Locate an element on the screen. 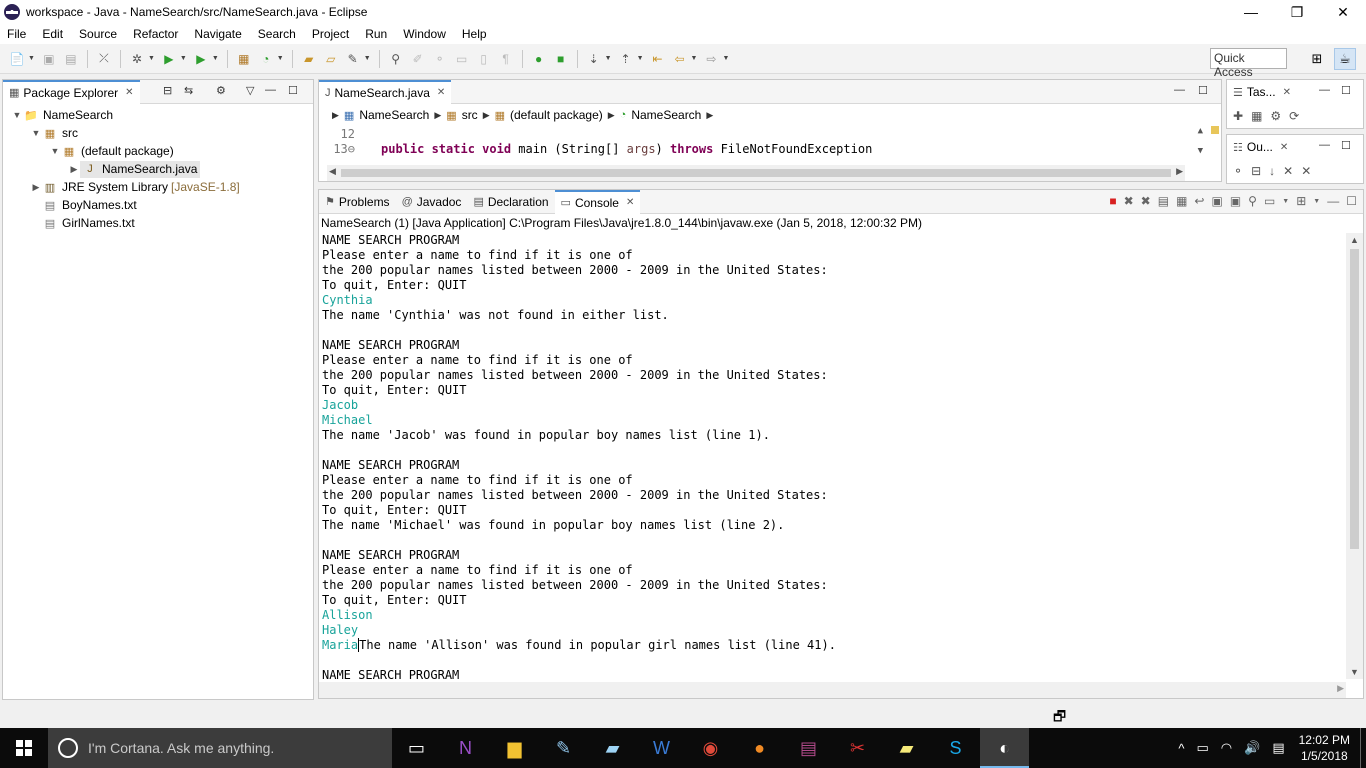  file-explorer-icon: ▆ is located at coordinates (514, 748).